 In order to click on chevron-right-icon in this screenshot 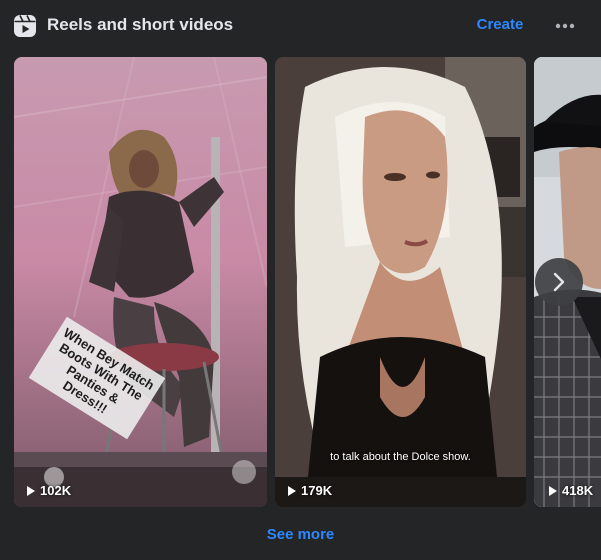, I will do `click(559, 282)`.